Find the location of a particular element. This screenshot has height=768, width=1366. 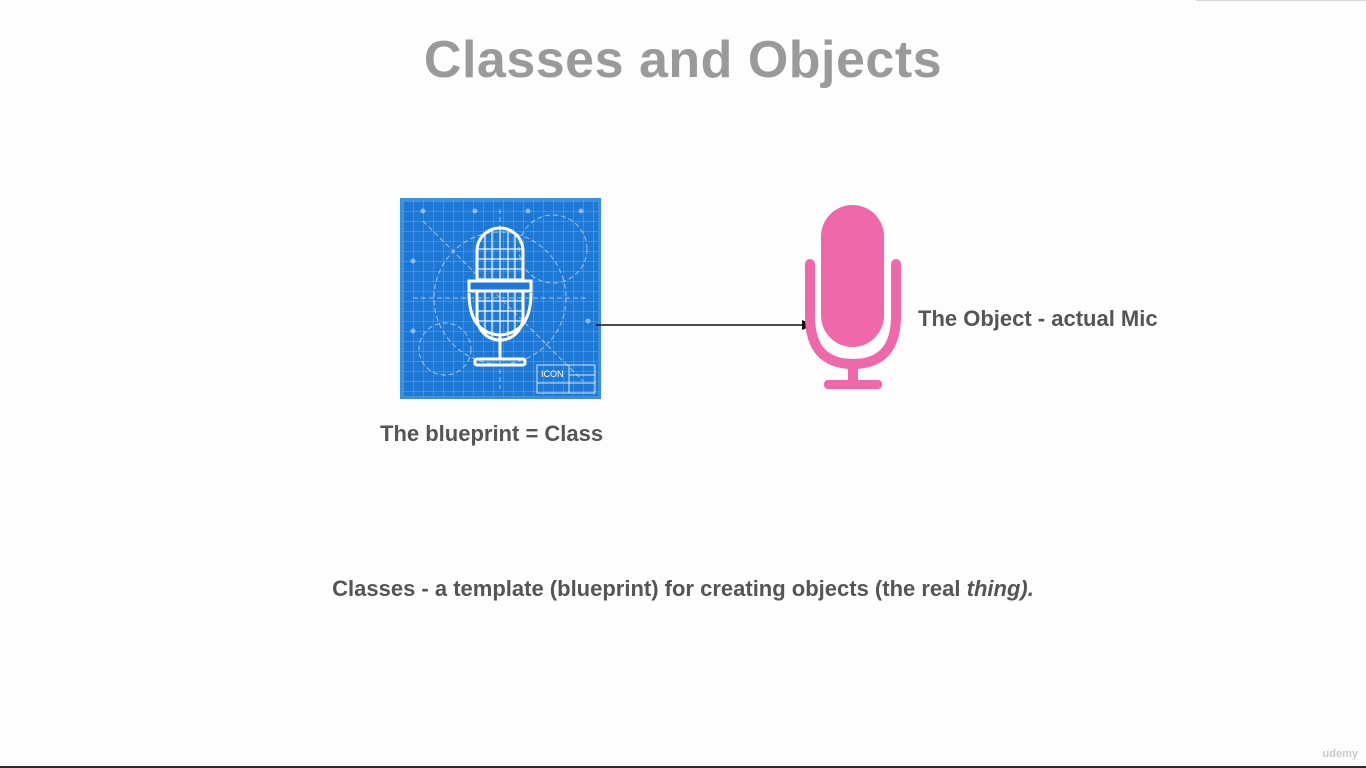

top-divider is located at coordinates (1281, 0).